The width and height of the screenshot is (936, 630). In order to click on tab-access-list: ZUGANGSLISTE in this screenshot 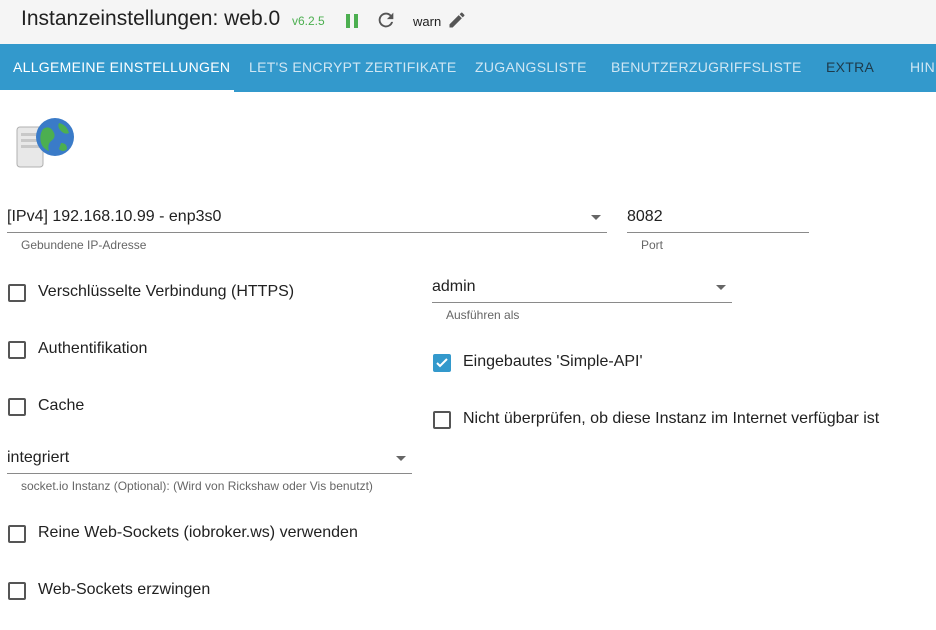, I will do `click(531, 68)`.